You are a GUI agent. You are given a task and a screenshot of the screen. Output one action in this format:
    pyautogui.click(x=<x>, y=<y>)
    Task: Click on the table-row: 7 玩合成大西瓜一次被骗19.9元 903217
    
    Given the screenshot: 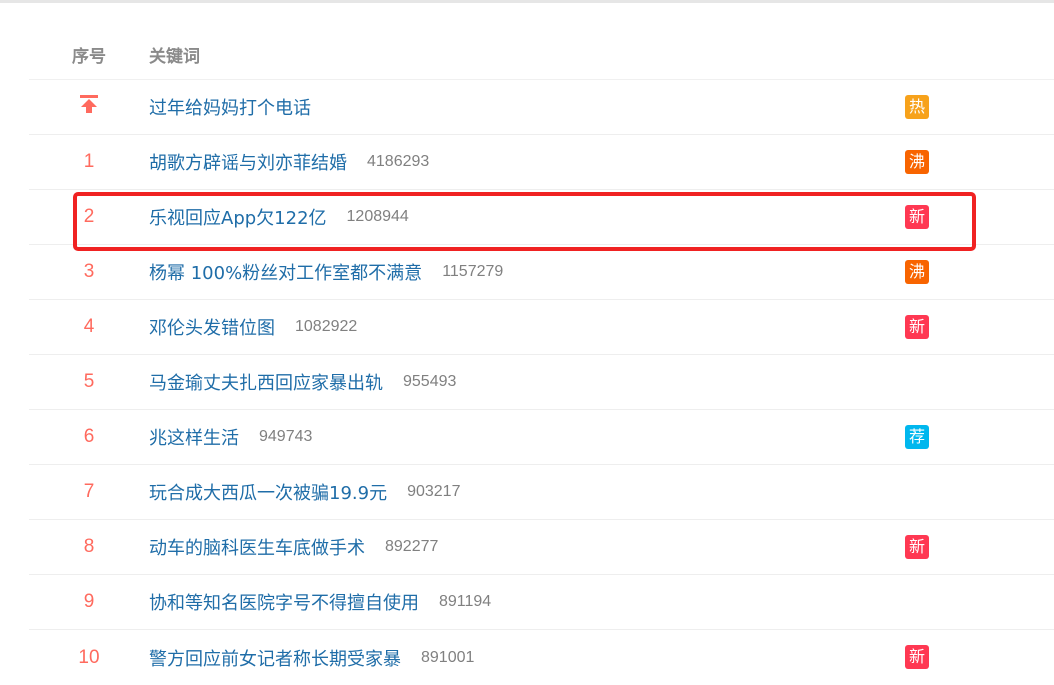 What is the action you would take?
    pyautogui.click(x=541, y=492)
    